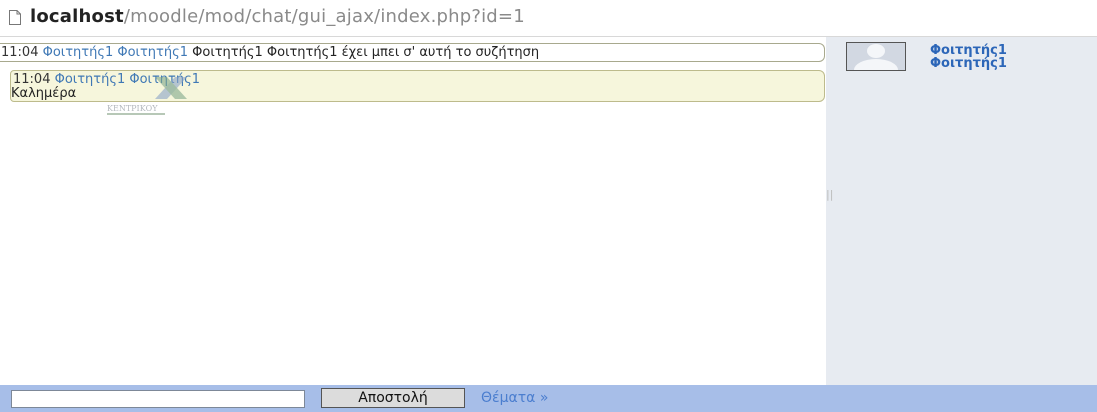 The width and height of the screenshot is (1097, 412). What do you see at coordinates (829, 194) in the screenshot?
I see `panel-resize-handle: ||` at bounding box center [829, 194].